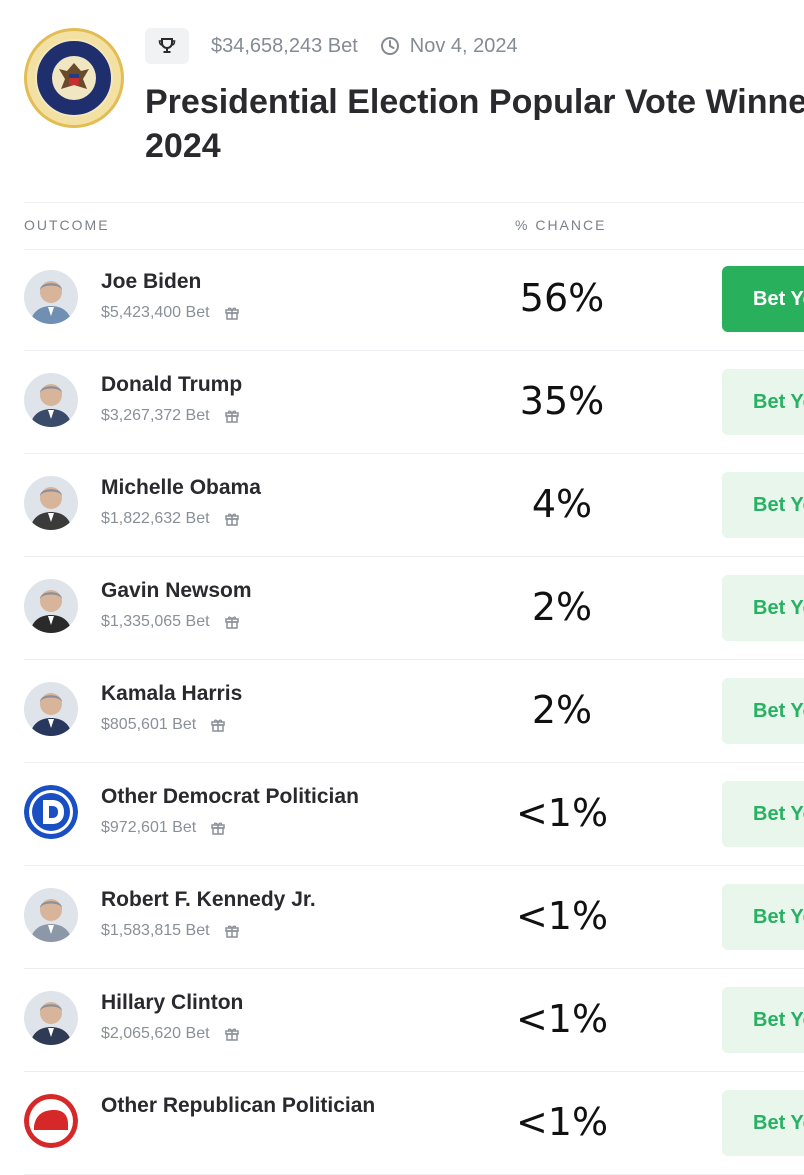  Describe the element at coordinates (414, 505) in the screenshot. I see `outcome-row: Michelle Obama $1,822,632 Bet 4% Bet Yes` at that location.